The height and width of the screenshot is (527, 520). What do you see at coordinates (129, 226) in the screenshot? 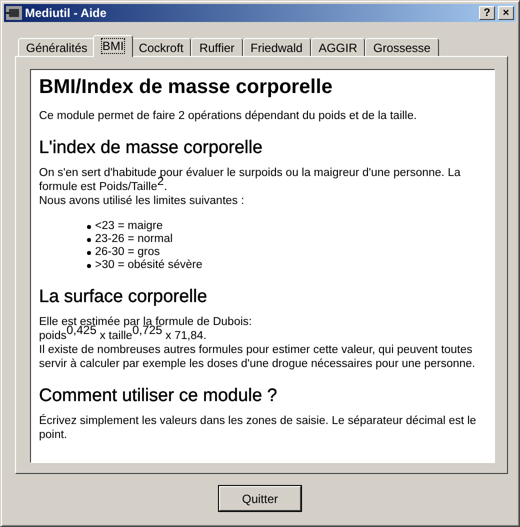
I see `list-item: <23 = maigre` at bounding box center [129, 226].